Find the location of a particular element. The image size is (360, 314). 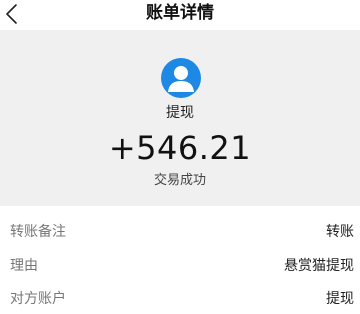

detail-value: 悬赏猫提现 is located at coordinates (319, 266).